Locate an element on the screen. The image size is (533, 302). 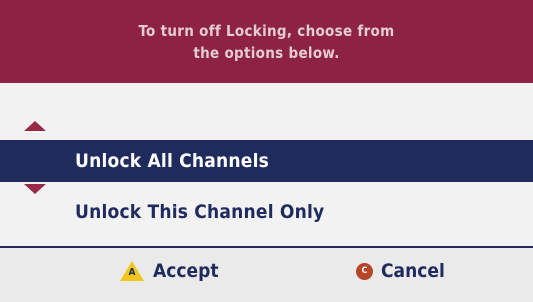
dialog-message-line-1: To turn off Locking, choose from is located at coordinates (266, 30).